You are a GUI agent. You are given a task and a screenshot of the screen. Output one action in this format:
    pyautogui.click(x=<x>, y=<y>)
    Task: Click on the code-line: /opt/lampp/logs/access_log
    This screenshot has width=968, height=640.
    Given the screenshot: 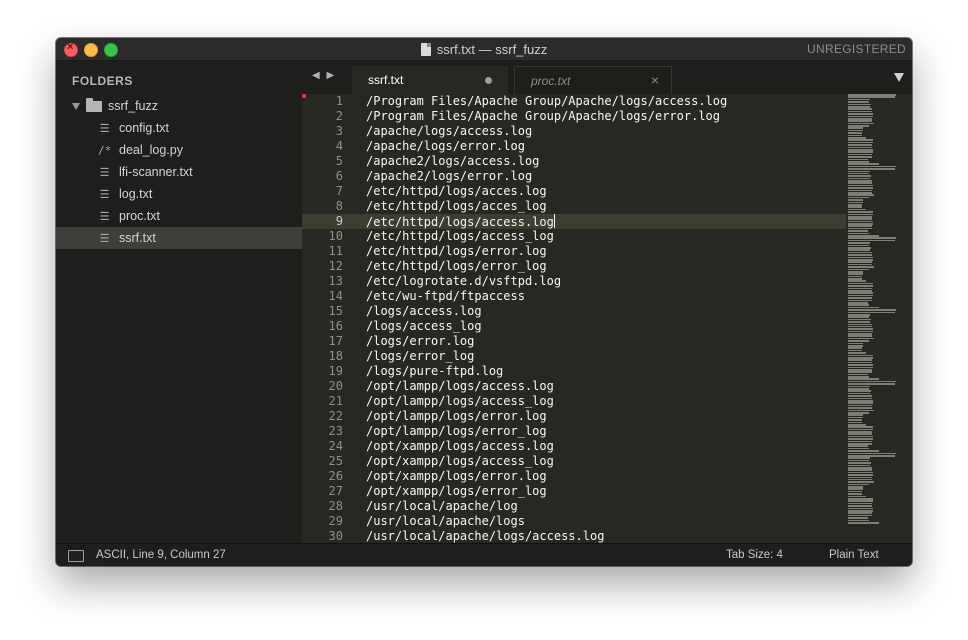 What is the action you would take?
    pyautogui.click(x=605, y=401)
    